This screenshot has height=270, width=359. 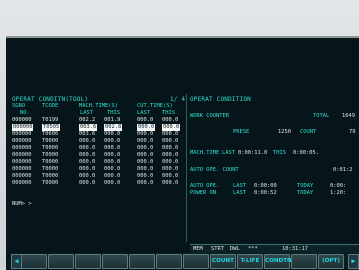 What do you see at coordinates (50, 134) in the screenshot?
I see `cell-tcode: T0606` at bounding box center [50, 134].